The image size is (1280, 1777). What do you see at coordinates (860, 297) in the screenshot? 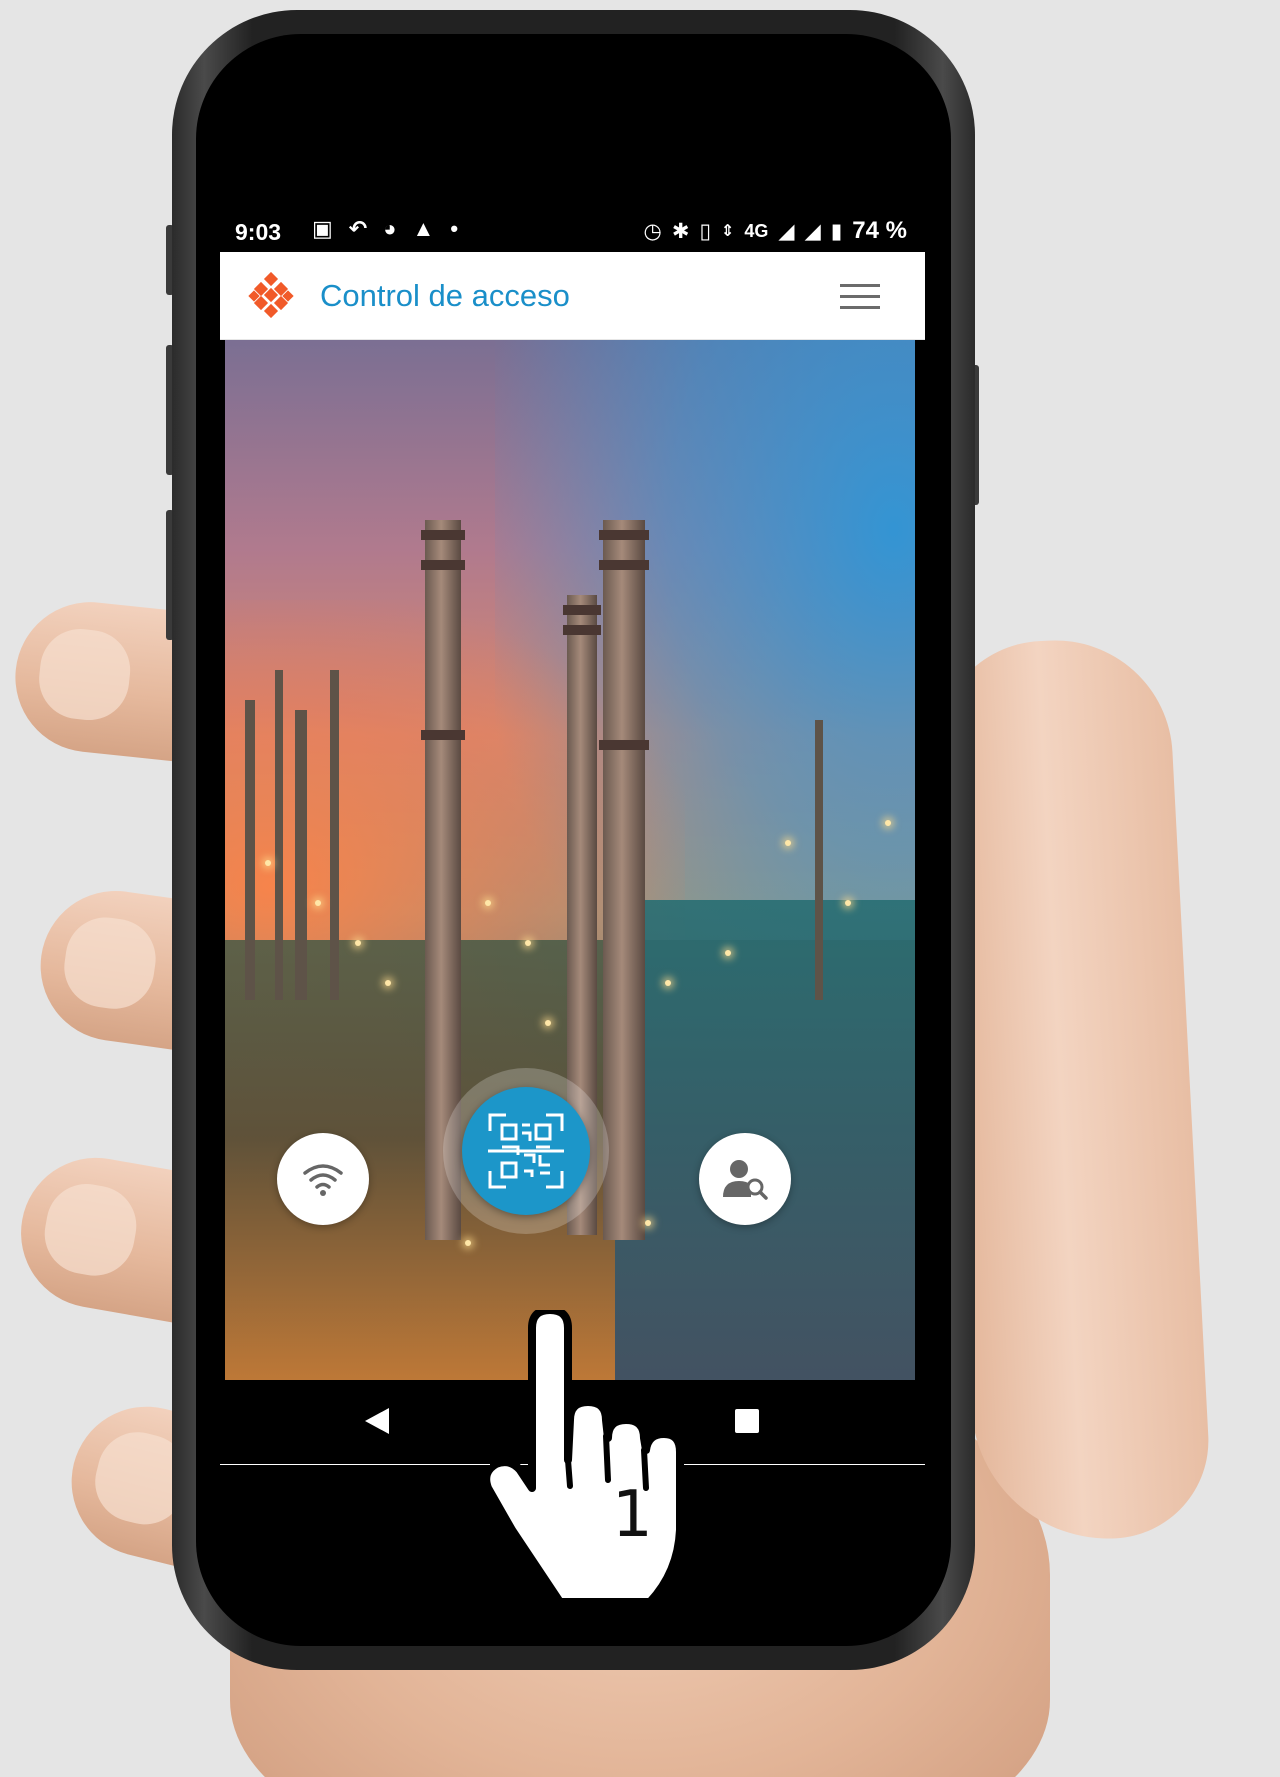
I see `hamburger-menu-icon` at bounding box center [860, 297].